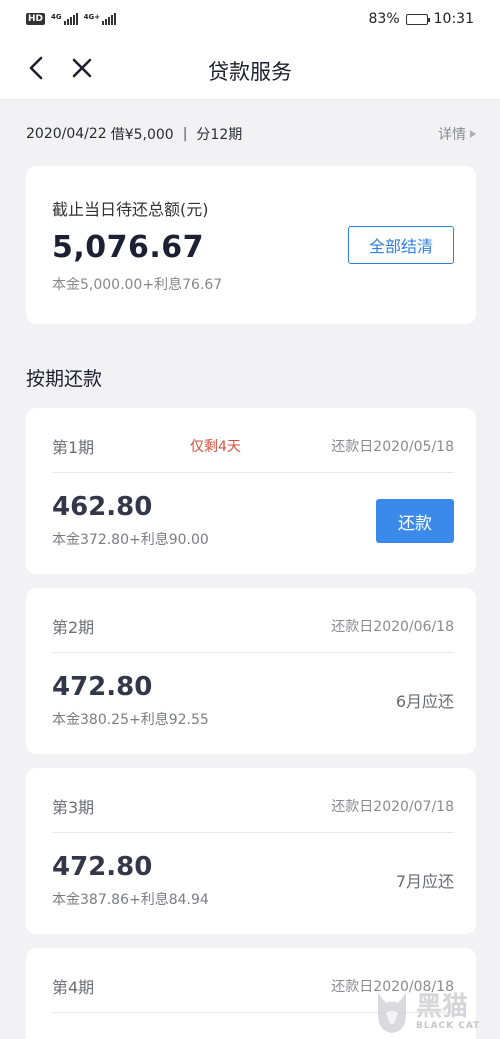 The image size is (500, 1039). I want to click on total-due-label: 截止当日待还总额(元), so click(130, 209).